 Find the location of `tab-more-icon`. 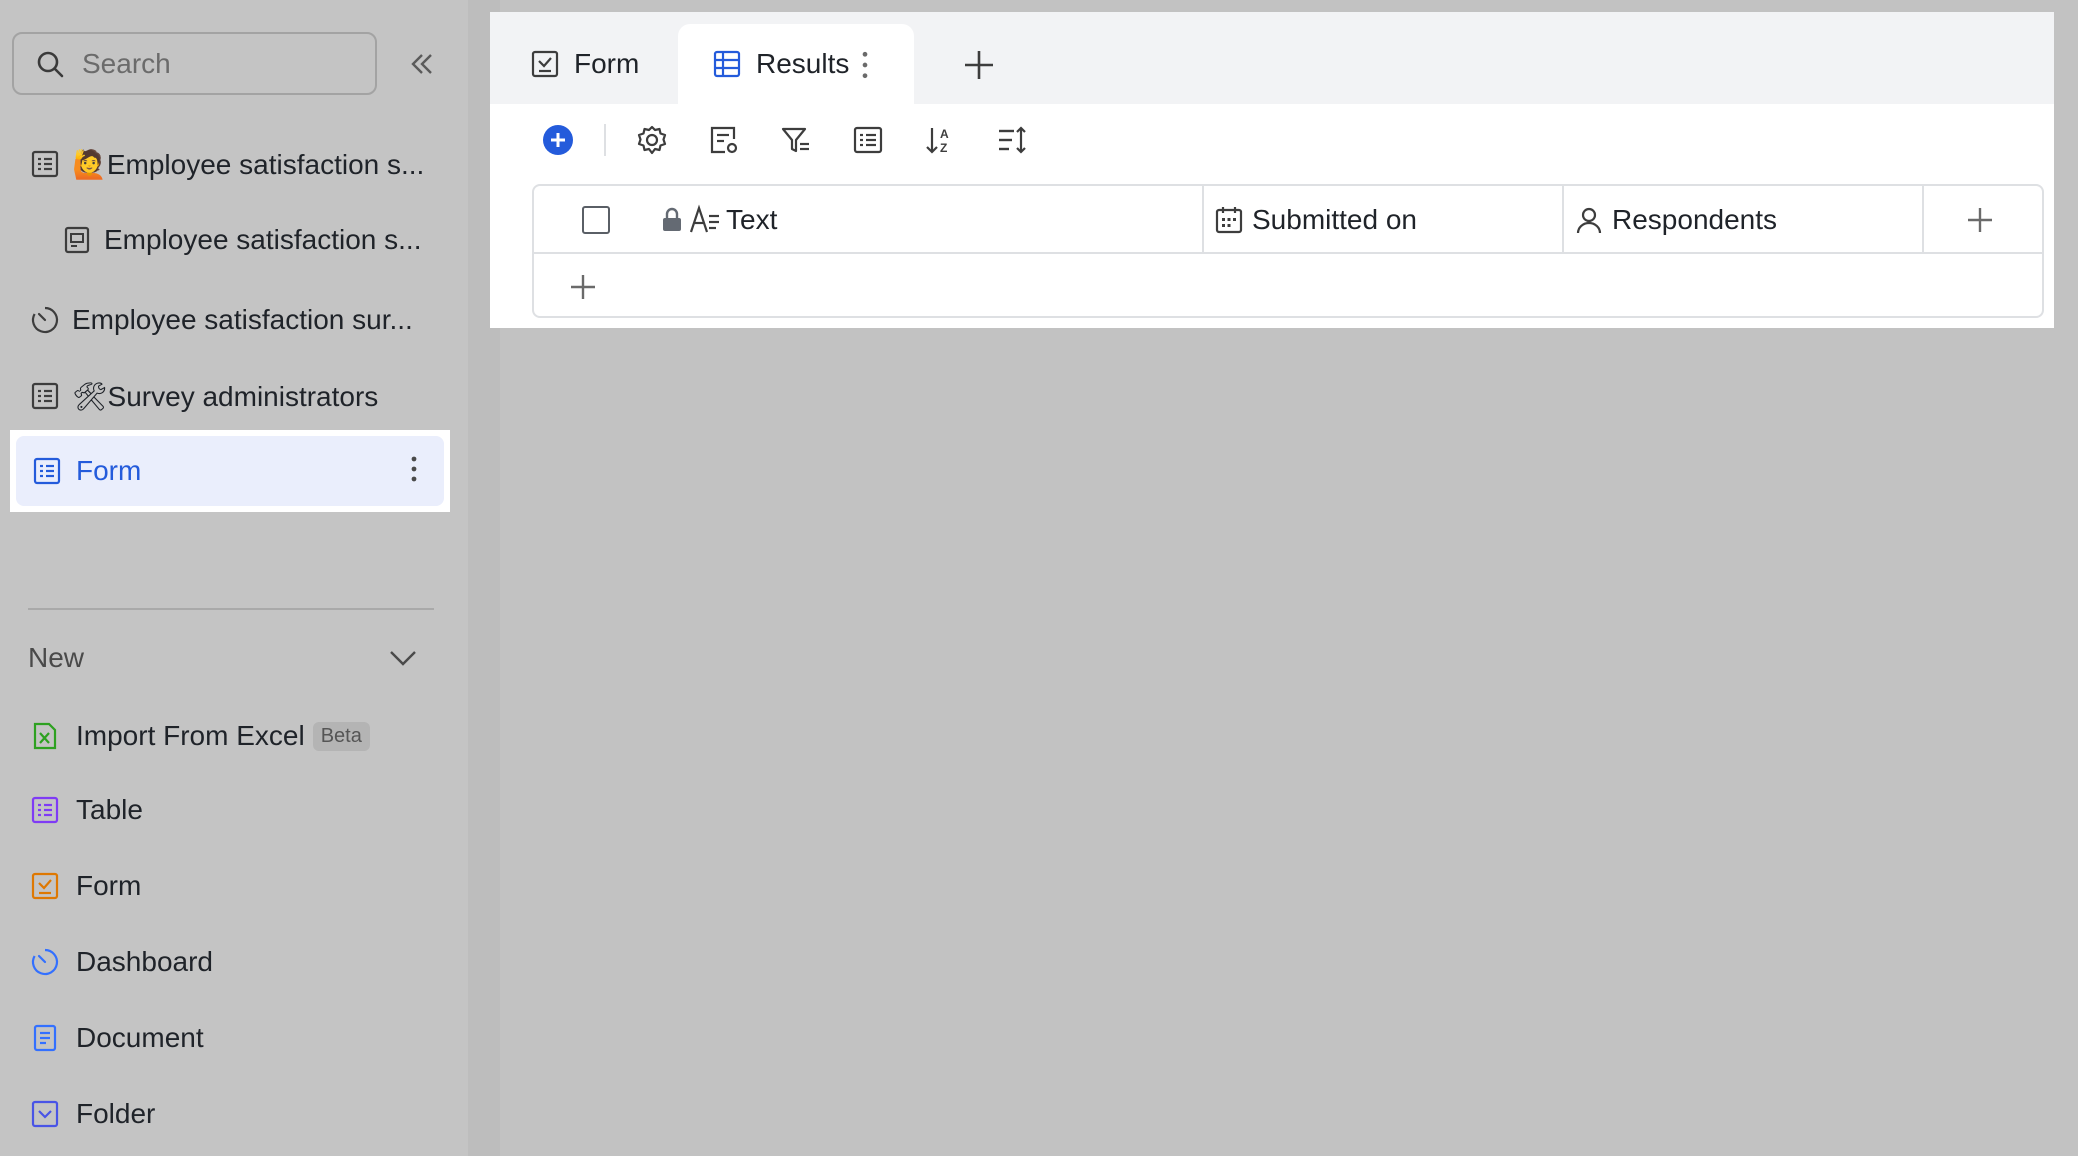

tab-more-icon is located at coordinates (865, 68).